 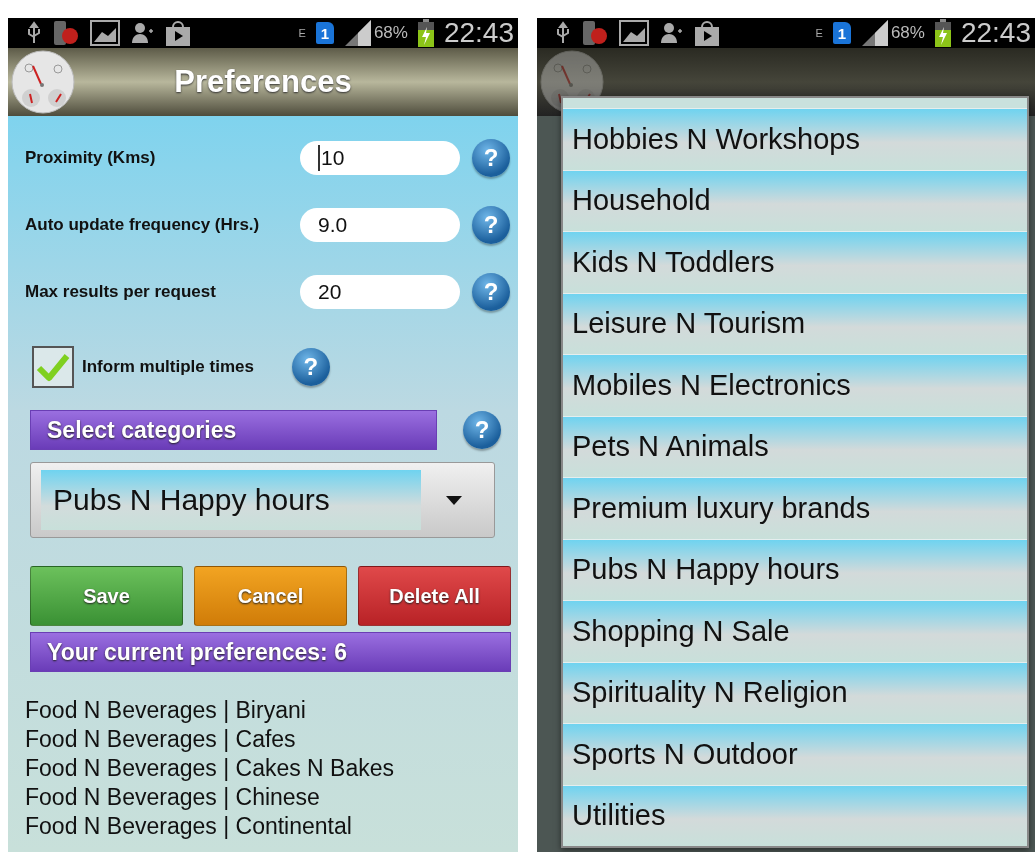 I want to click on preference-item: Food N Beverages | Cakes N Bakes, so click(x=210, y=768).